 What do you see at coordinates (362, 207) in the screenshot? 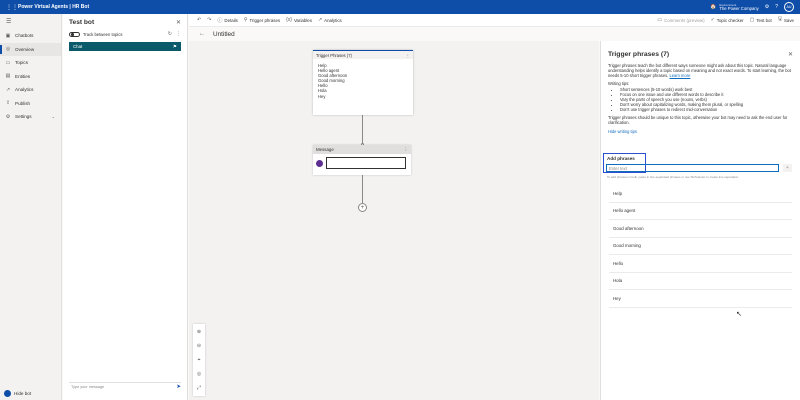
I see `add-node-button: +` at bounding box center [362, 207].